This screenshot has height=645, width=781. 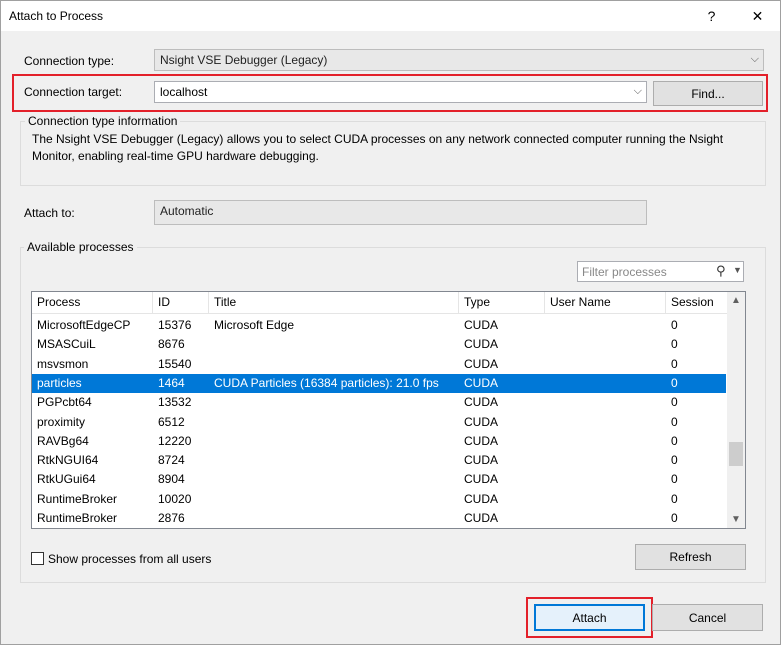 What do you see at coordinates (643, 271) in the screenshot?
I see `filter-processes-input` at bounding box center [643, 271].